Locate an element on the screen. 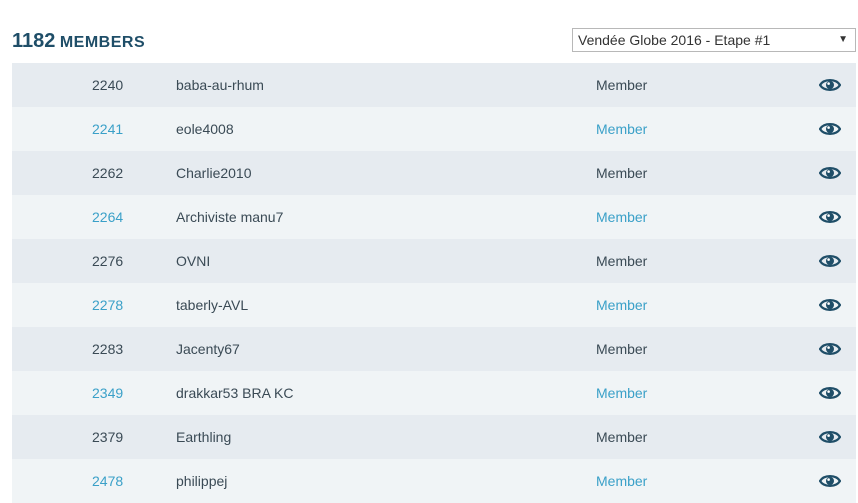 This screenshot has width=858, height=503. table-row: 2262 Charlie2010 Member is located at coordinates (434, 173).